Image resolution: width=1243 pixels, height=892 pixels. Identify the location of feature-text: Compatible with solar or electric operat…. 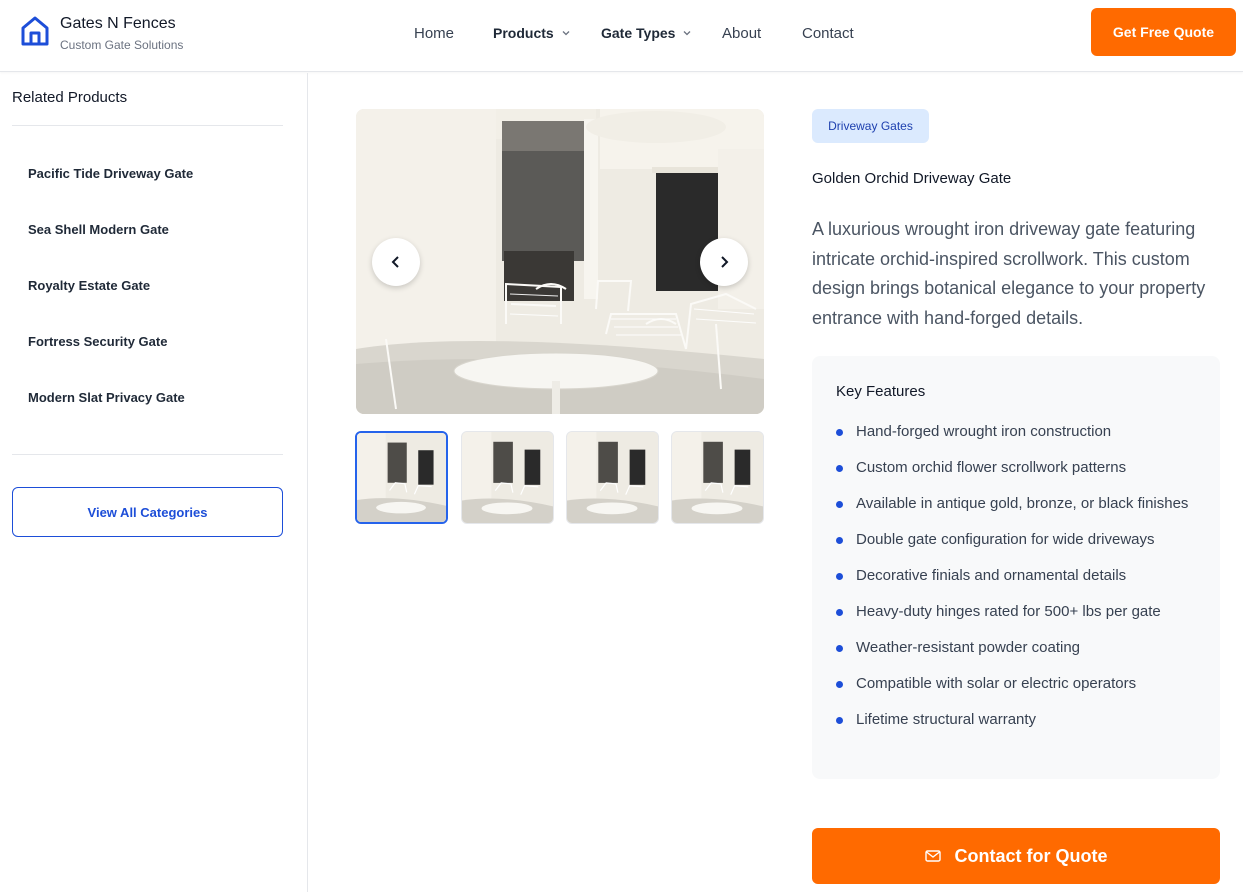
(996, 683).